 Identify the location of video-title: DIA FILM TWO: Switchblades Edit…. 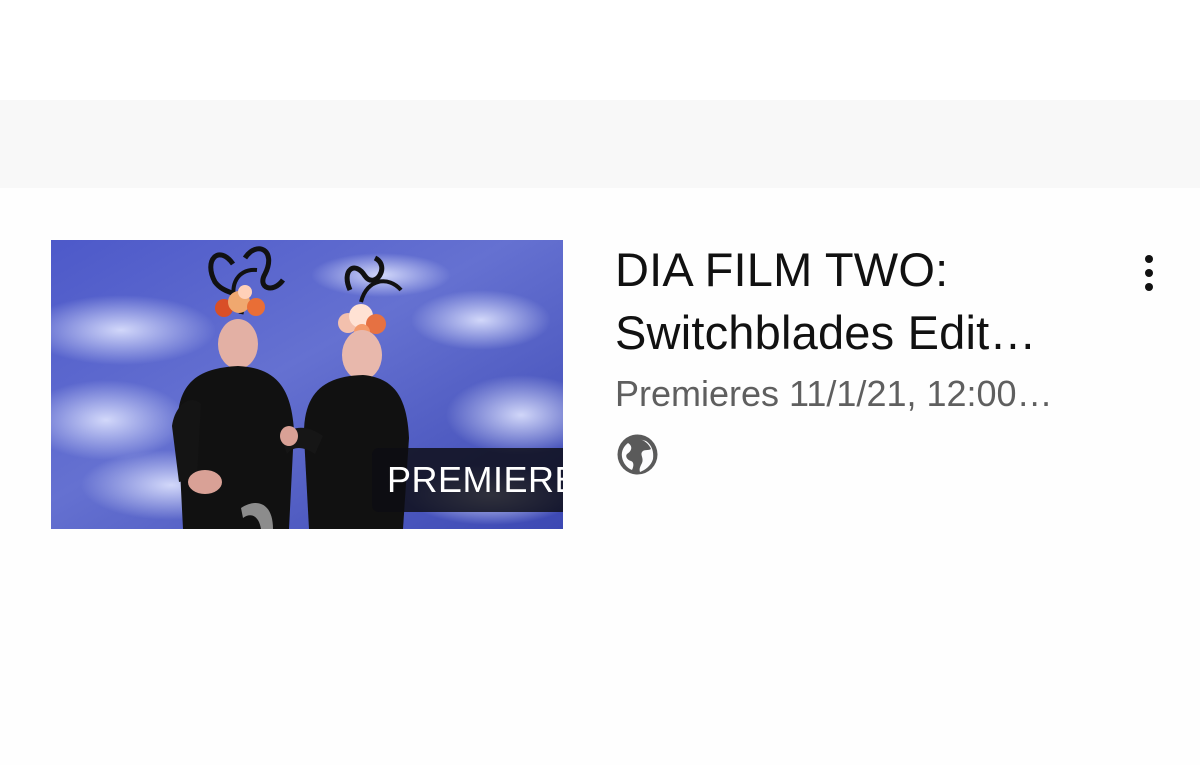
(875, 301).